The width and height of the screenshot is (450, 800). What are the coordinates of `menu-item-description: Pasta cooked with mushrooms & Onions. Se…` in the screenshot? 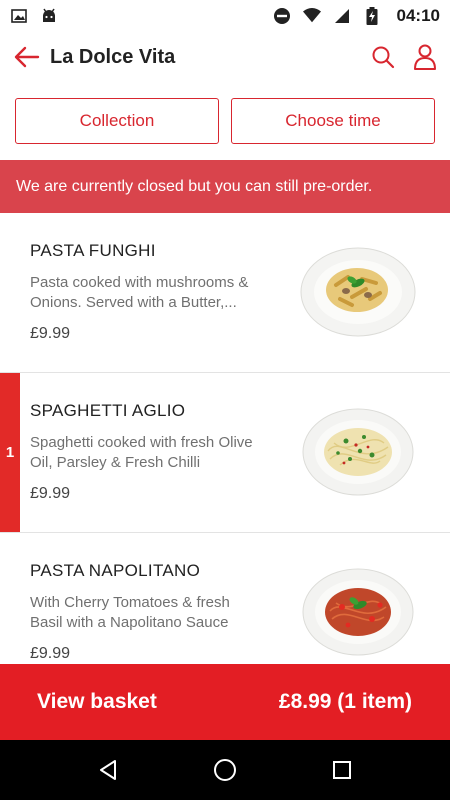 It's located at (160, 293).